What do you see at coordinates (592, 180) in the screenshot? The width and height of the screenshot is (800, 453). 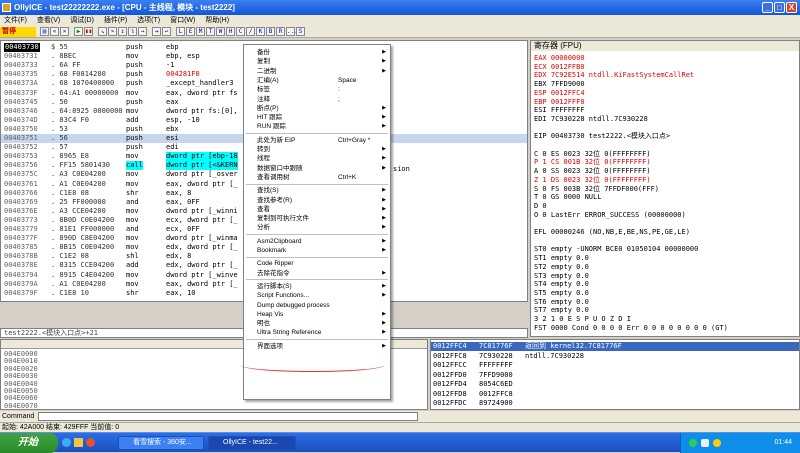 I see `register-line: Z 1 DS 0023 32位 0(FFFFFFFF)` at bounding box center [592, 180].